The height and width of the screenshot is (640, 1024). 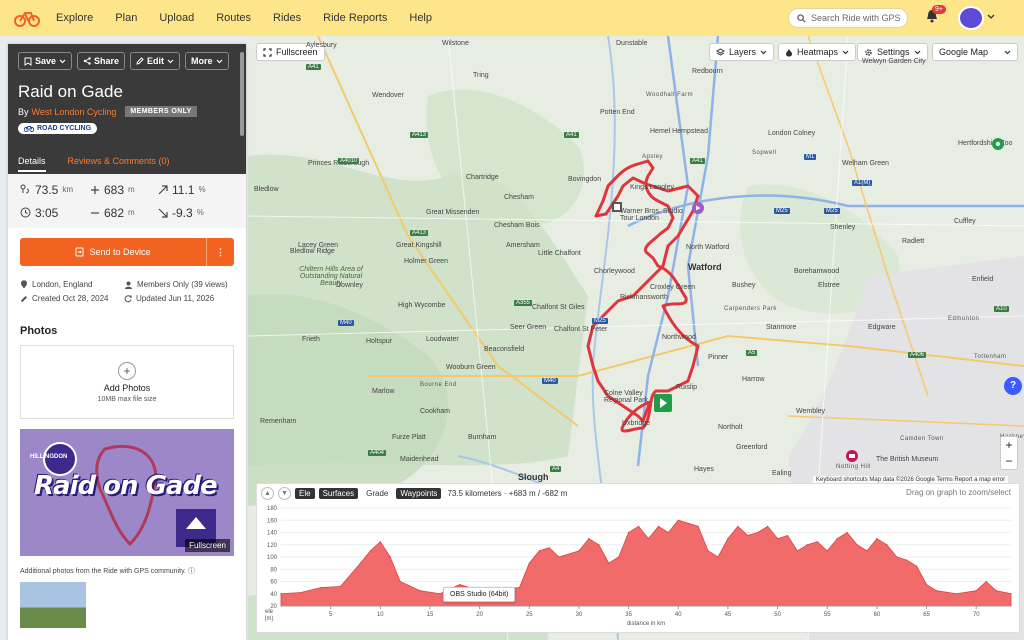 What do you see at coordinates (355, 18) in the screenshot?
I see `nav-ride-reports: Ride Reports` at bounding box center [355, 18].